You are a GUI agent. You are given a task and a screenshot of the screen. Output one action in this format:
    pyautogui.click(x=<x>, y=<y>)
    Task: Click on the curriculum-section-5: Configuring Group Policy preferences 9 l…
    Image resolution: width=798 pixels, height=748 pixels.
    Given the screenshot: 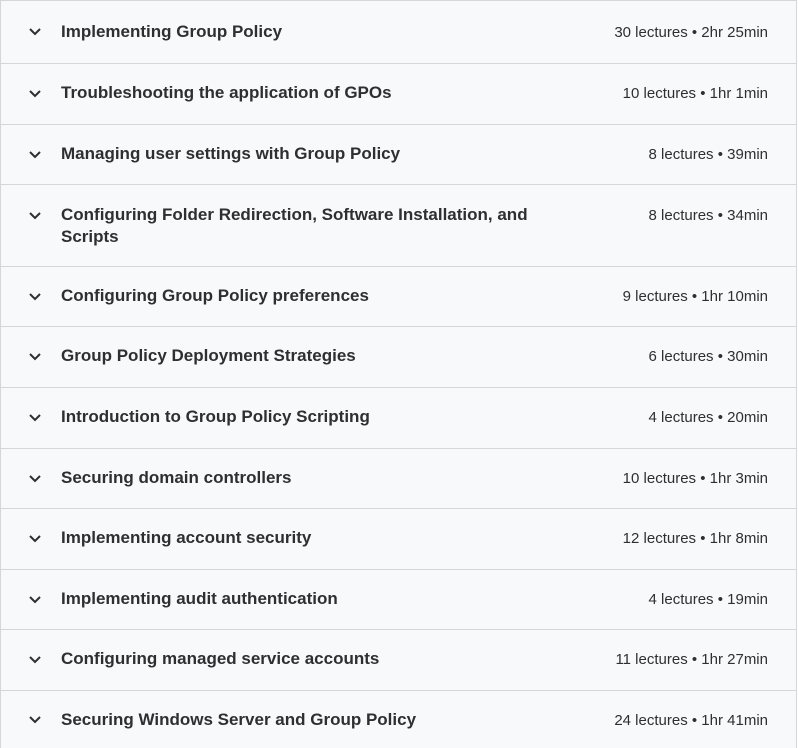 What is the action you would take?
    pyautogui.click(x=398, y=296)
    